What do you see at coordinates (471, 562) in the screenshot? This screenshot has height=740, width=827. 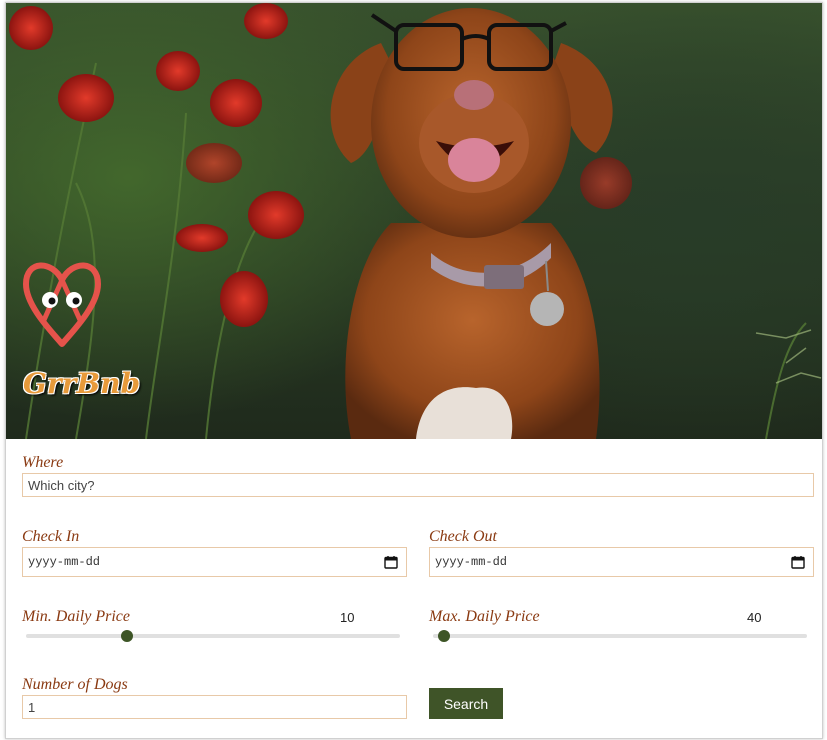 I see `check-out-placeholder: yyyy-mm-dd` at bounding box center [471, 562].